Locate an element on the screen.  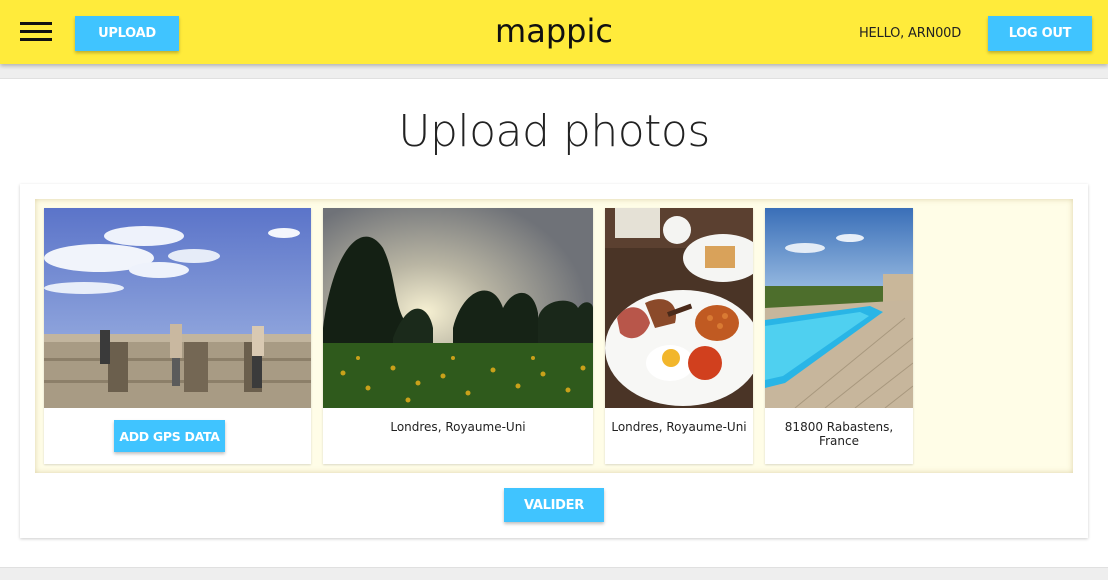
logout-button: LOG OUT is located at coordinates (1040, 33).